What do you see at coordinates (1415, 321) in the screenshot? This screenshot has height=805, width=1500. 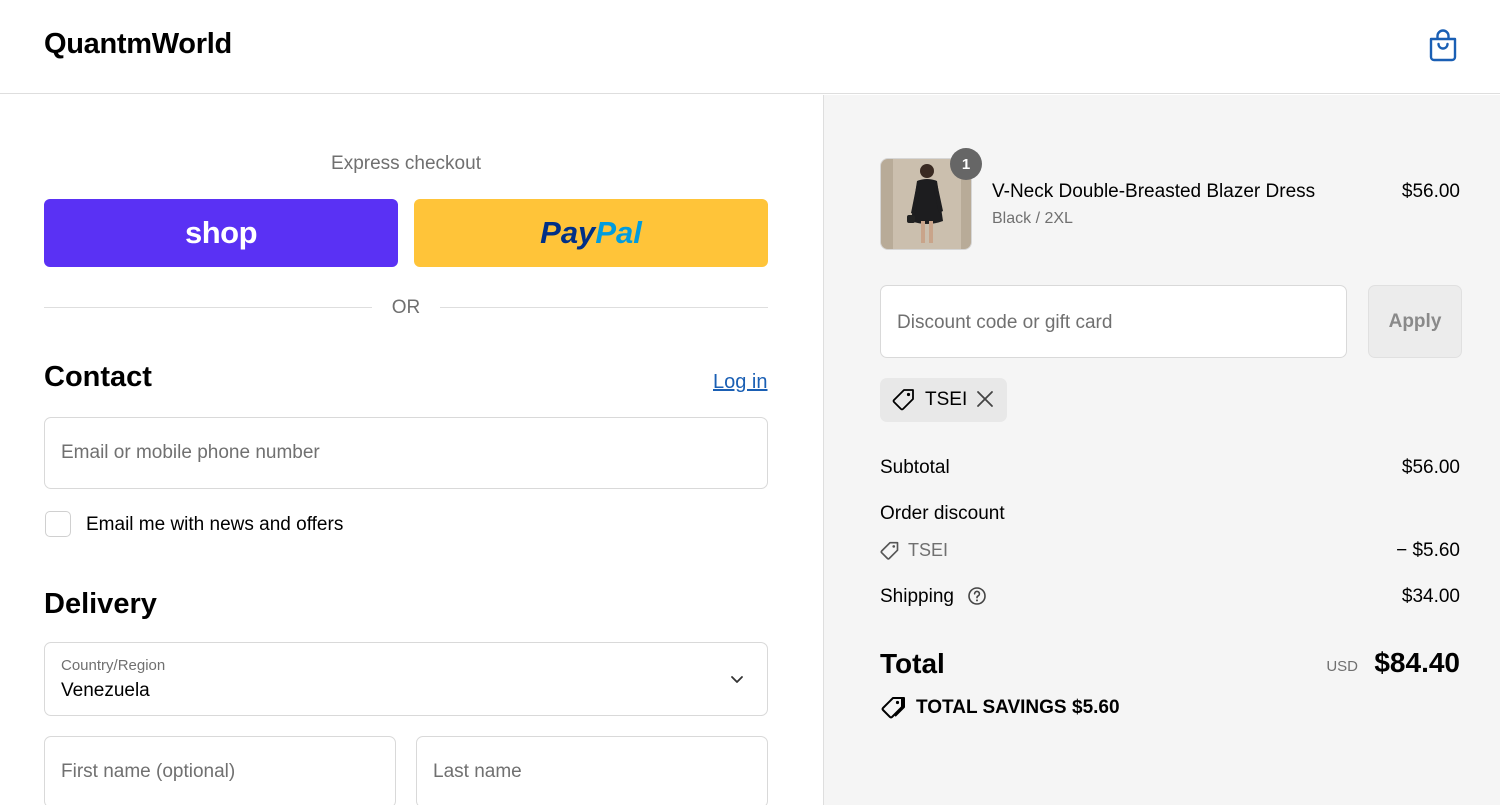 I see `apply-discount-button: Apply` at bounding box center [1415, 321].